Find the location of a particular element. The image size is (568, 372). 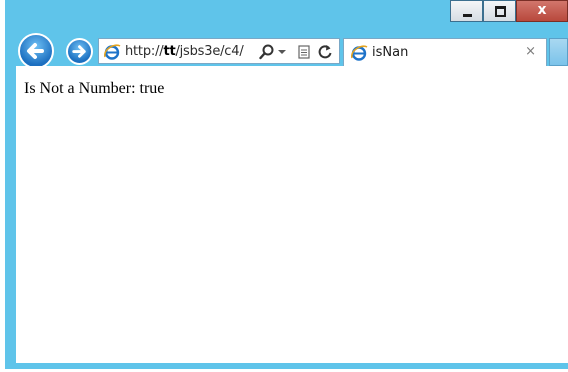

close-tab-icon: × is located at coordinates (530, 51).